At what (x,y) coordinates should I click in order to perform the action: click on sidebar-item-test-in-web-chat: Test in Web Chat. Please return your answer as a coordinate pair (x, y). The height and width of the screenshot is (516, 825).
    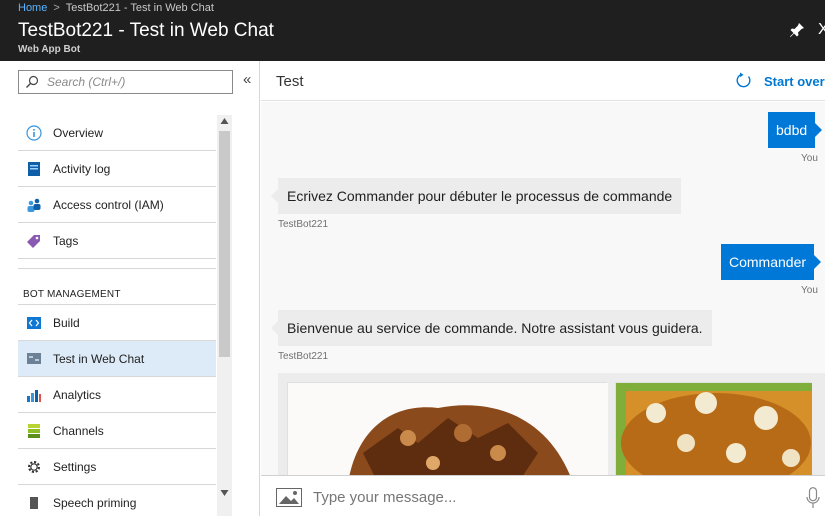
    Looking at the image, I should click on (117, 359).